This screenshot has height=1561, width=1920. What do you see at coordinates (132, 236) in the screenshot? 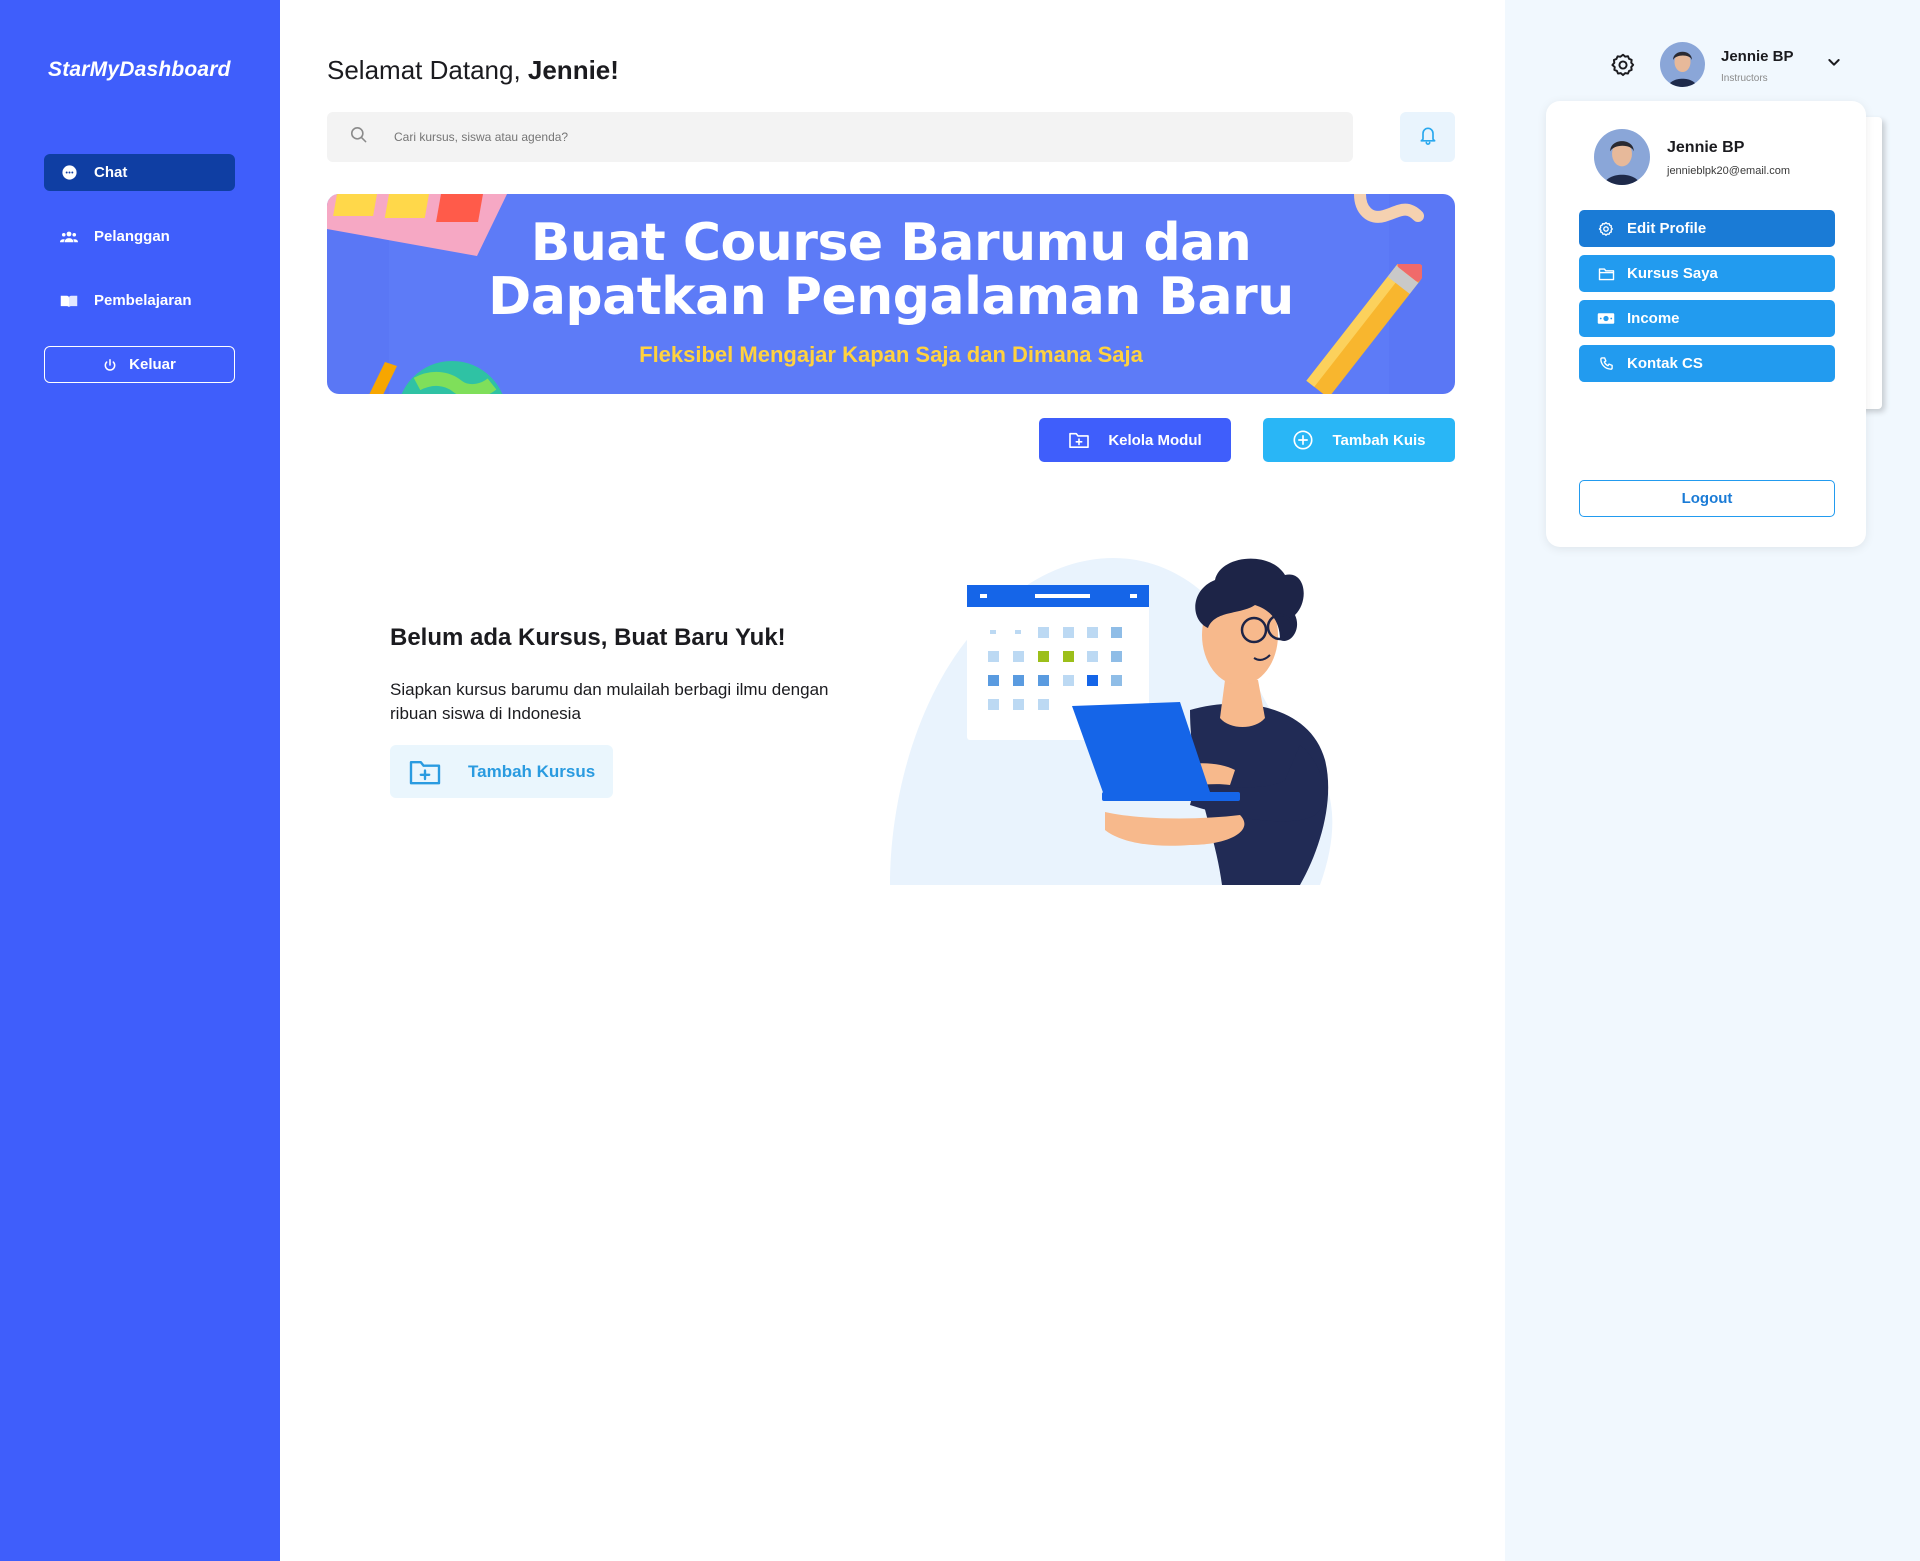
I see `sidebar-item-label: Pelanggan` at bounding box center [132, 236].